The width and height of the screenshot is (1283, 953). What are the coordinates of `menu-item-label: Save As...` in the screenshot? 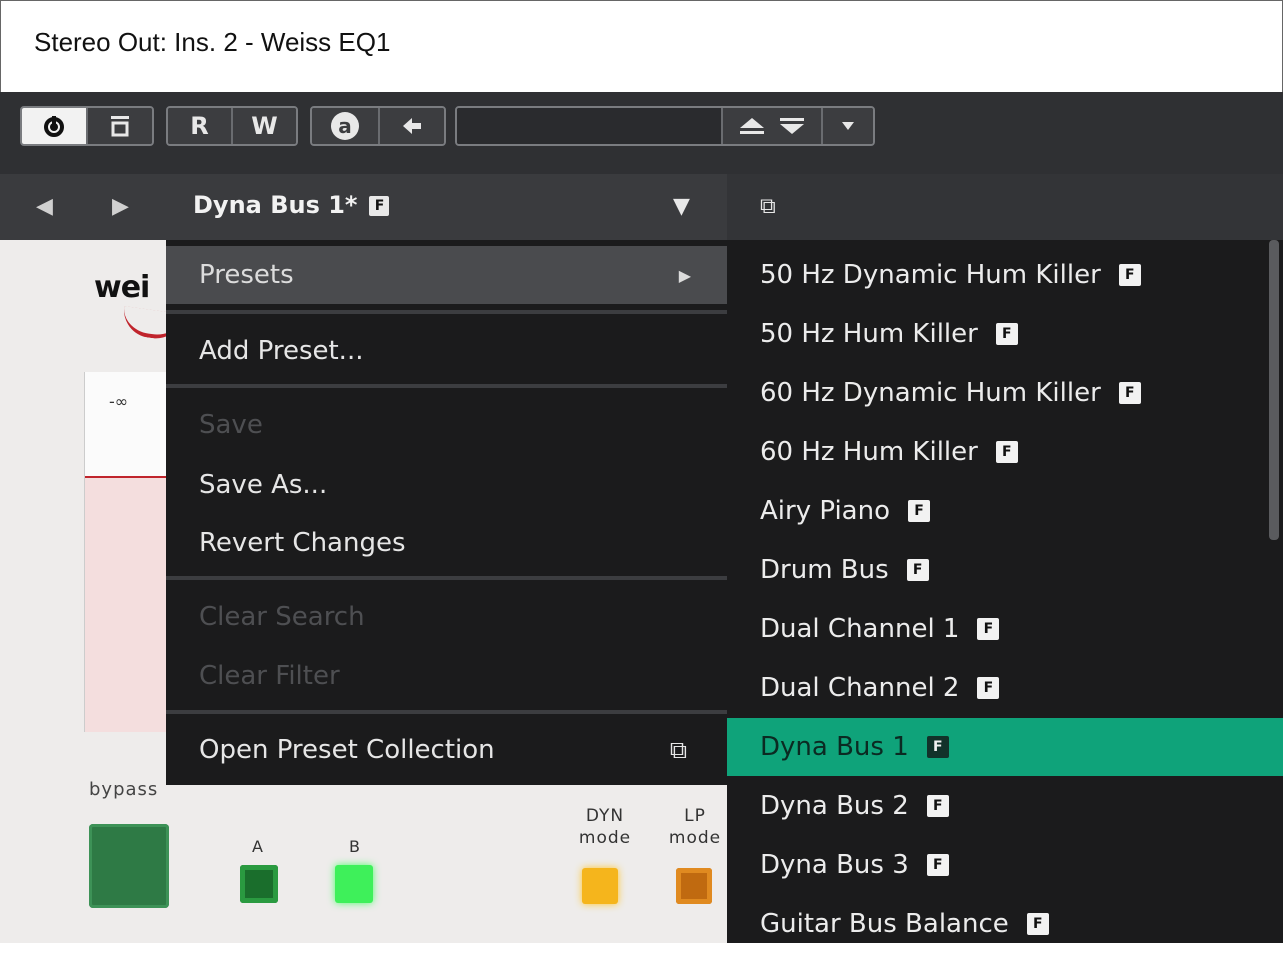 It's located at (263, 485).